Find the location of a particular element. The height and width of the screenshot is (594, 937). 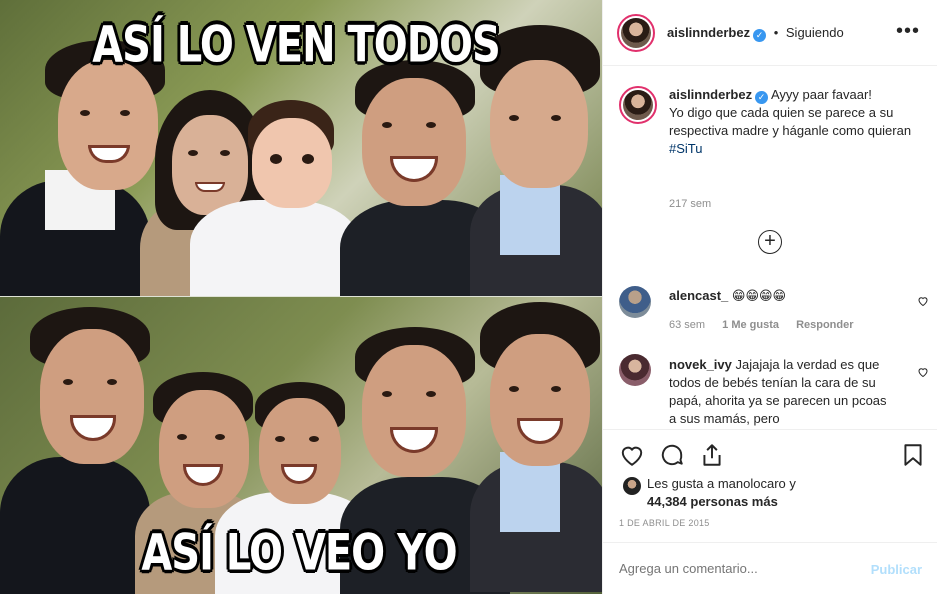

caption-line: Ayyy paar favaar! is located at coordinates (821, 94).